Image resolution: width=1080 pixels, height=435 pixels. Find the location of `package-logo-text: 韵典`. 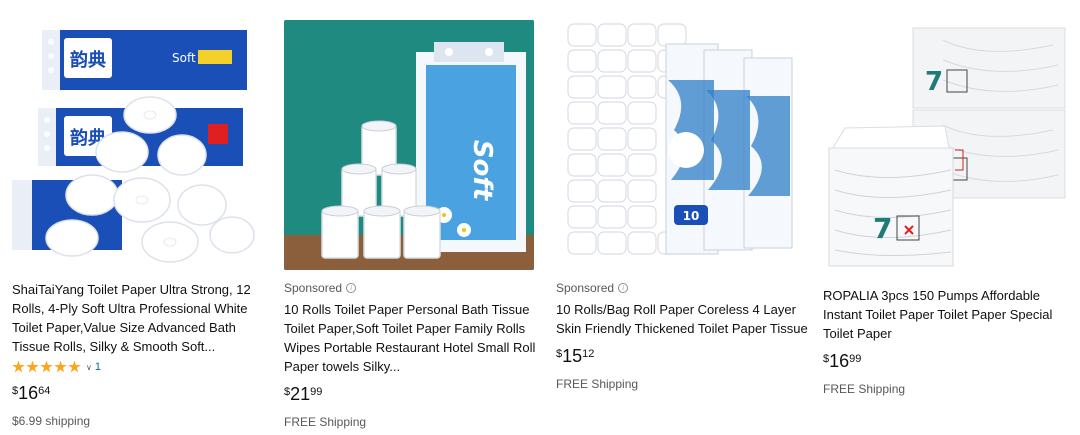

package-logo-text: 韵典 is located at coordinates (88, 60).